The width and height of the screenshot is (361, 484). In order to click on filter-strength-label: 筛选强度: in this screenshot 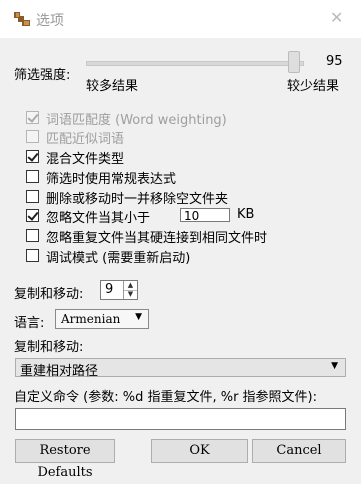, I will do `click(42, 75)`.